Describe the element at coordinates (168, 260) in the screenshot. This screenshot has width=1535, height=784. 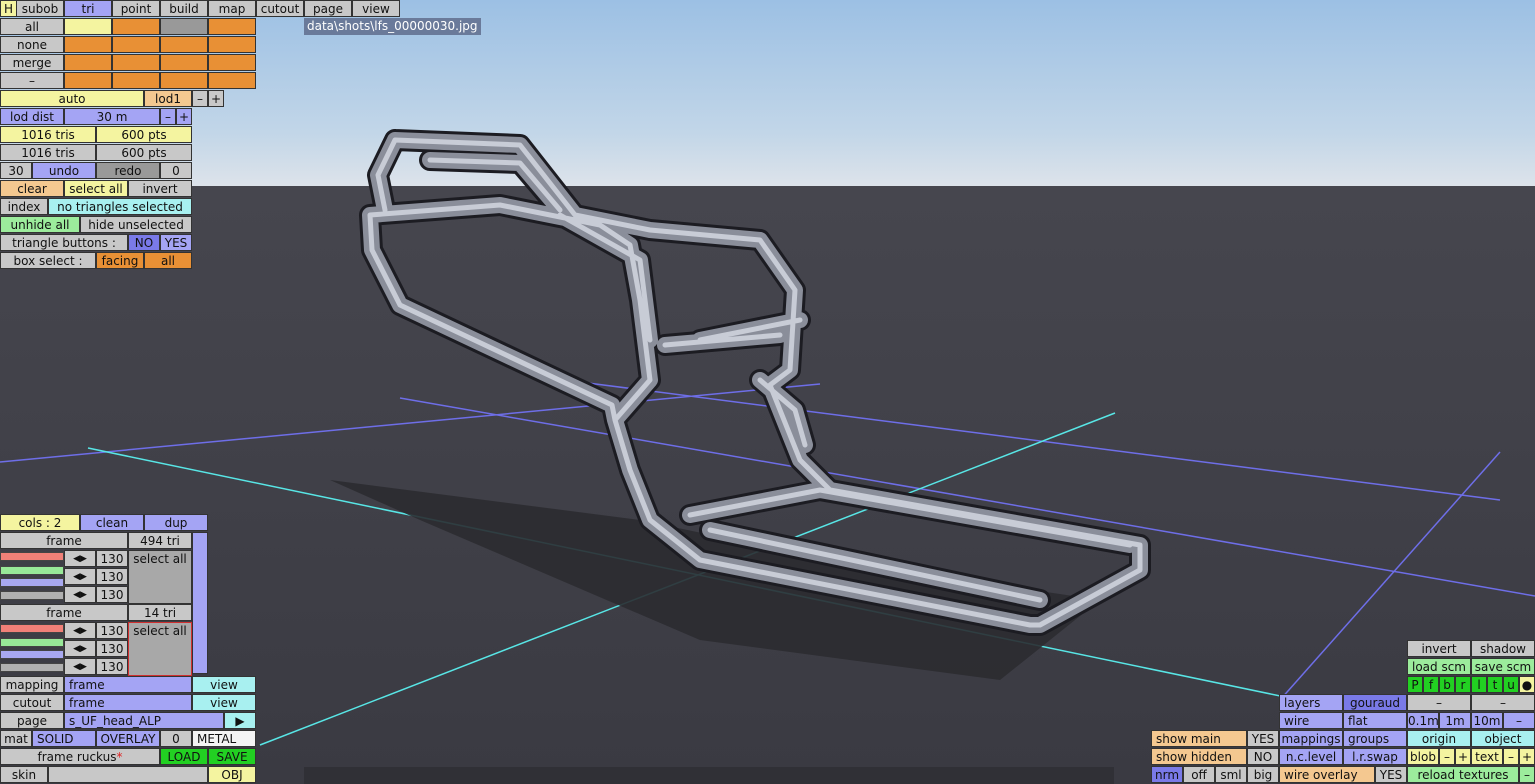
I see `box-select-all: all` at that location.